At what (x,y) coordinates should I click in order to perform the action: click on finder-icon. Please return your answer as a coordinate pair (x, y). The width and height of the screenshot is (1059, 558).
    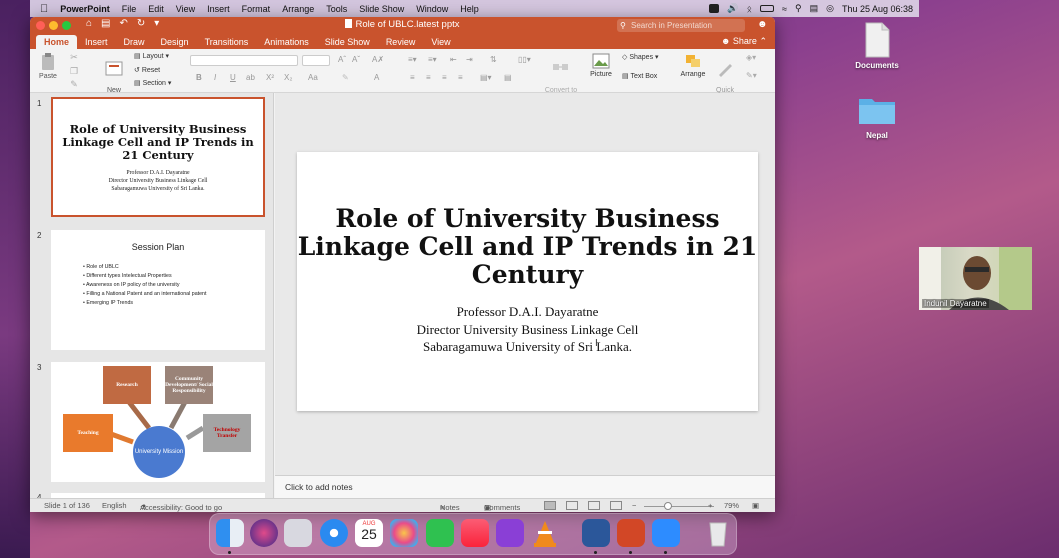
    Looking at the image, I should click on (230, 533).